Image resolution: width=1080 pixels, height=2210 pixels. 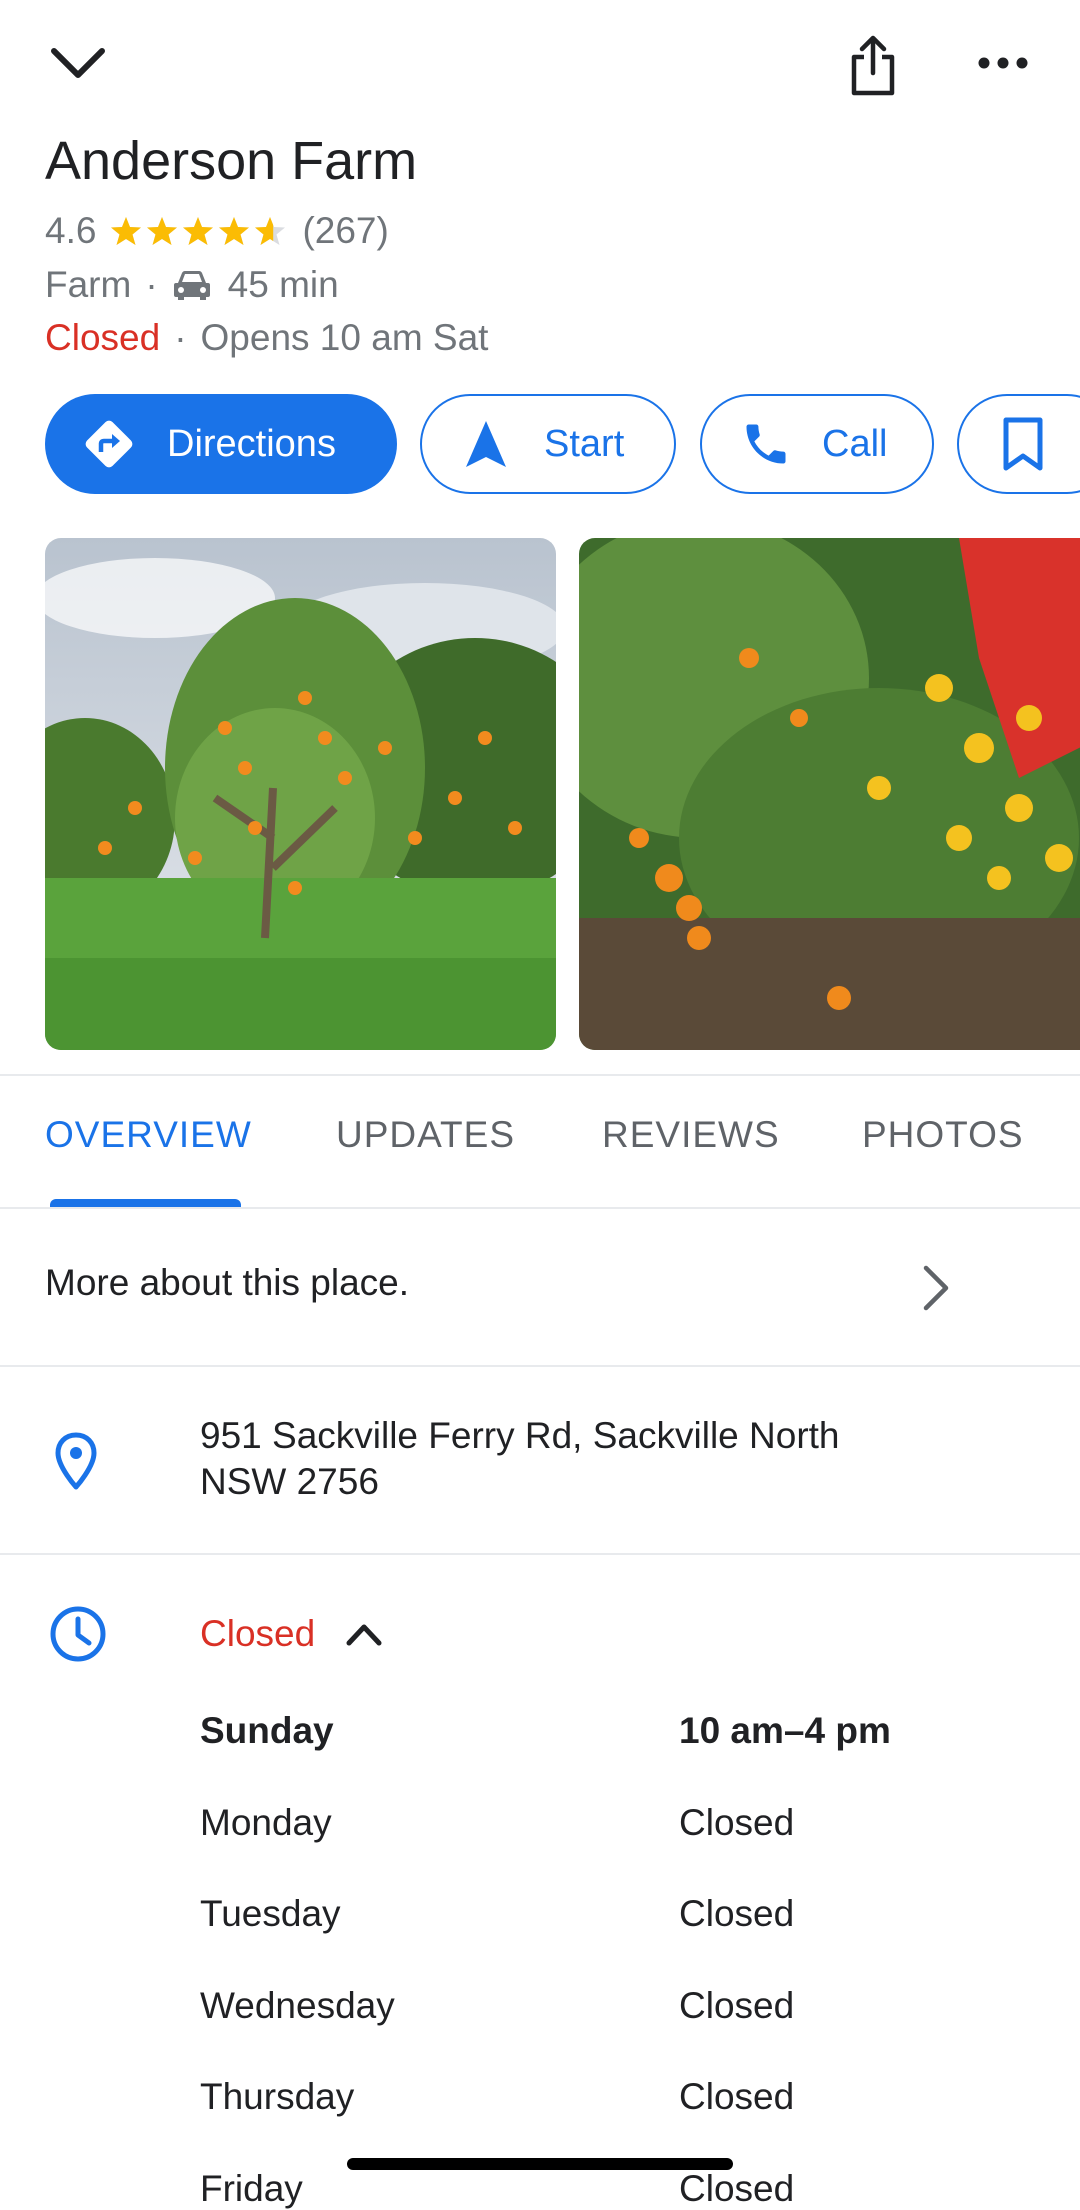 I want to click on hours-status: Closed, so click(x=258, y=1633).